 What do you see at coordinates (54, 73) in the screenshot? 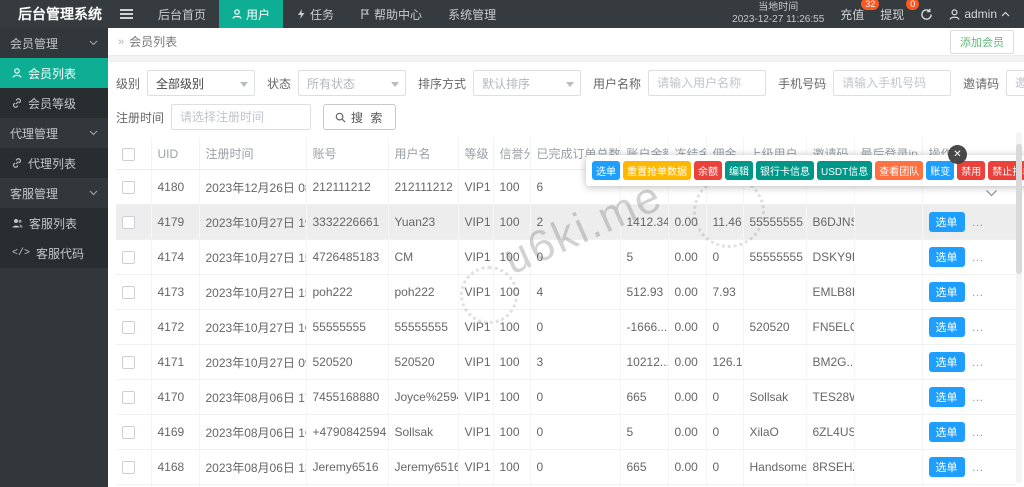
I see `sidebar-item-member-list: 会员列表` at bounding box center [54, 73].